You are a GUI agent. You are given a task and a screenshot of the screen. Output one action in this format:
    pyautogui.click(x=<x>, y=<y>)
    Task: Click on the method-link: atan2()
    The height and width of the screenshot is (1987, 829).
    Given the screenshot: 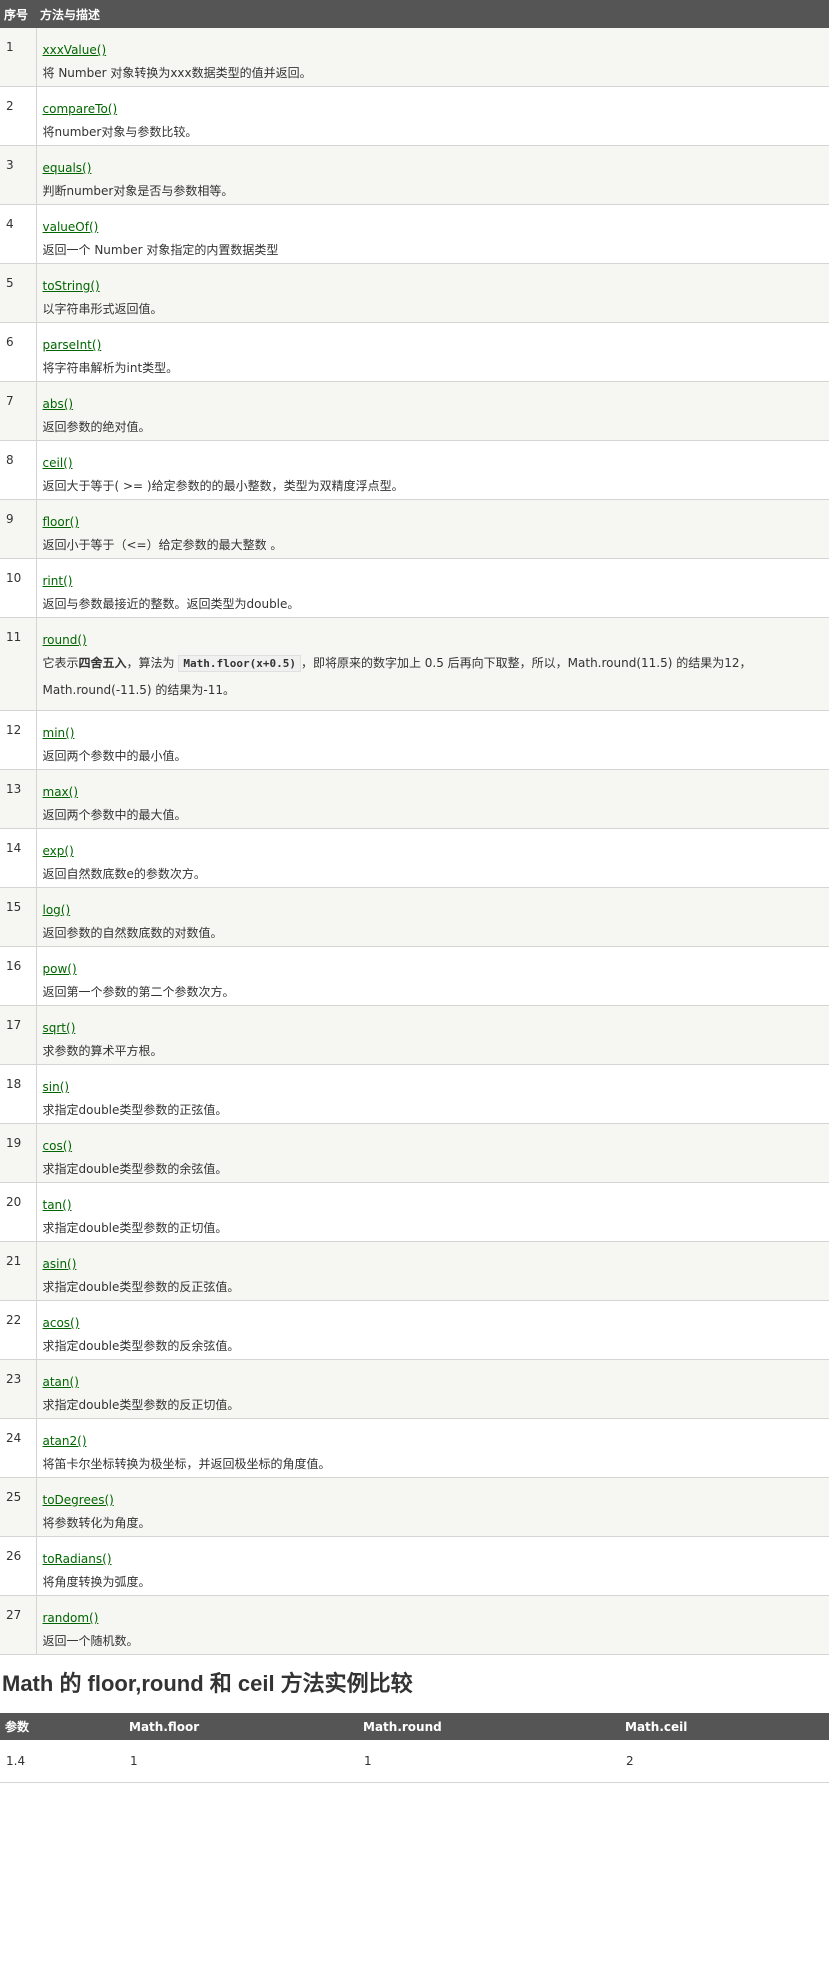 What is the action you would take?
    pyautogui.click(x=433, y=1441)
    